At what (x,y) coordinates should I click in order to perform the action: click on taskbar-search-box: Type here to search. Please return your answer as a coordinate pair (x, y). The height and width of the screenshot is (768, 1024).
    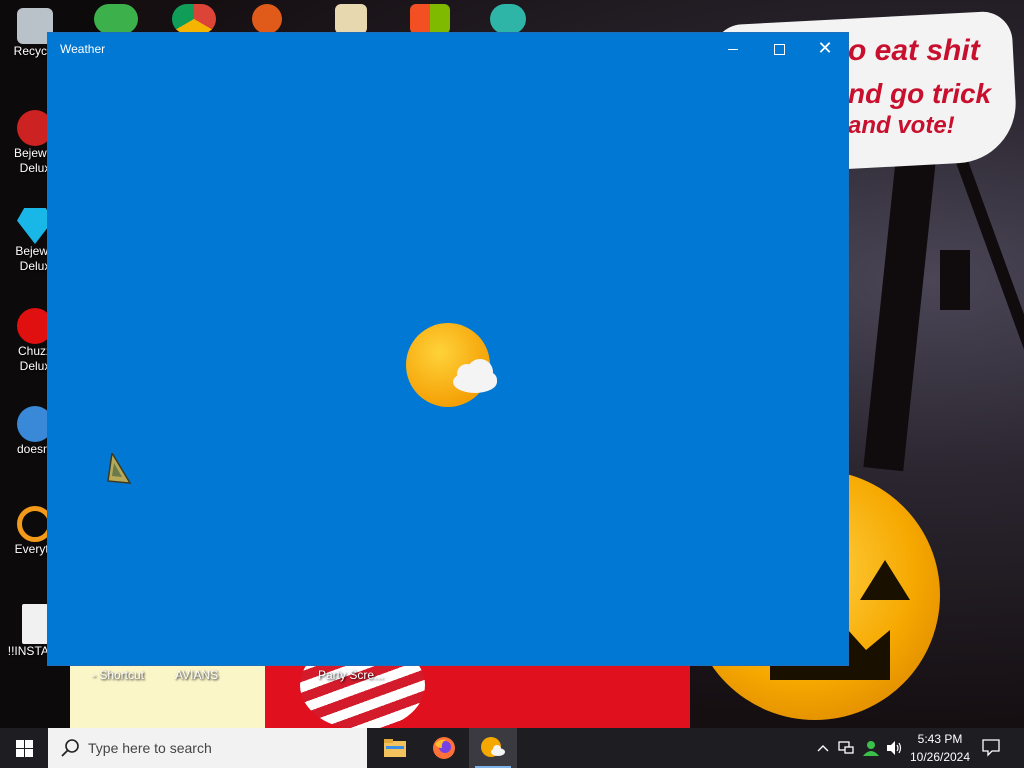
    Looking at the image, I should click on (207, 748).